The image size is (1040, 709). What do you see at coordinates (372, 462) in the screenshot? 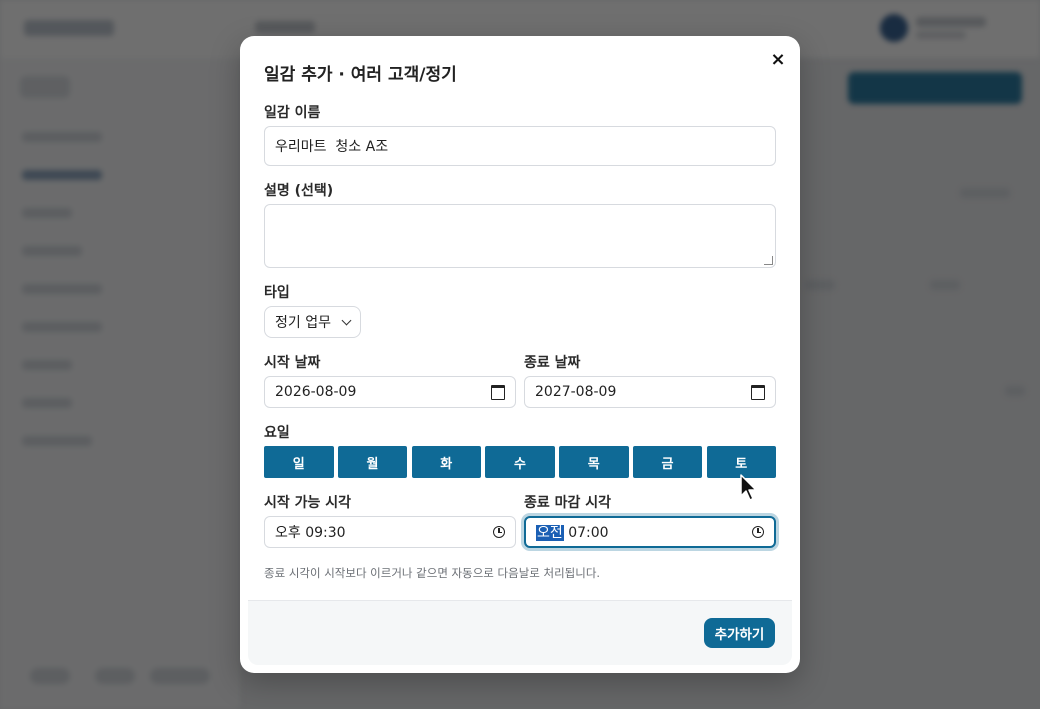
I see `weekday-toggle-mon: 월` at bounding box center [372, 462].